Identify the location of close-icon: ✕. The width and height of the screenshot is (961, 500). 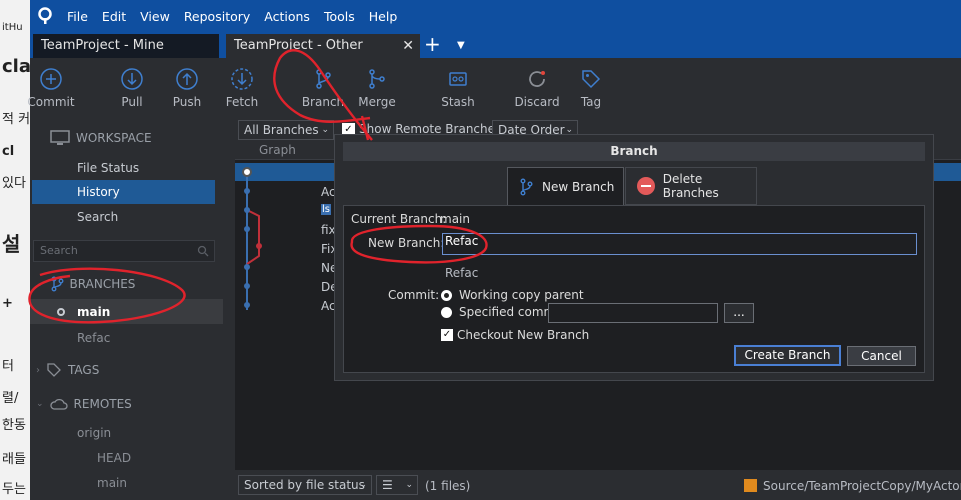
(408, 46).